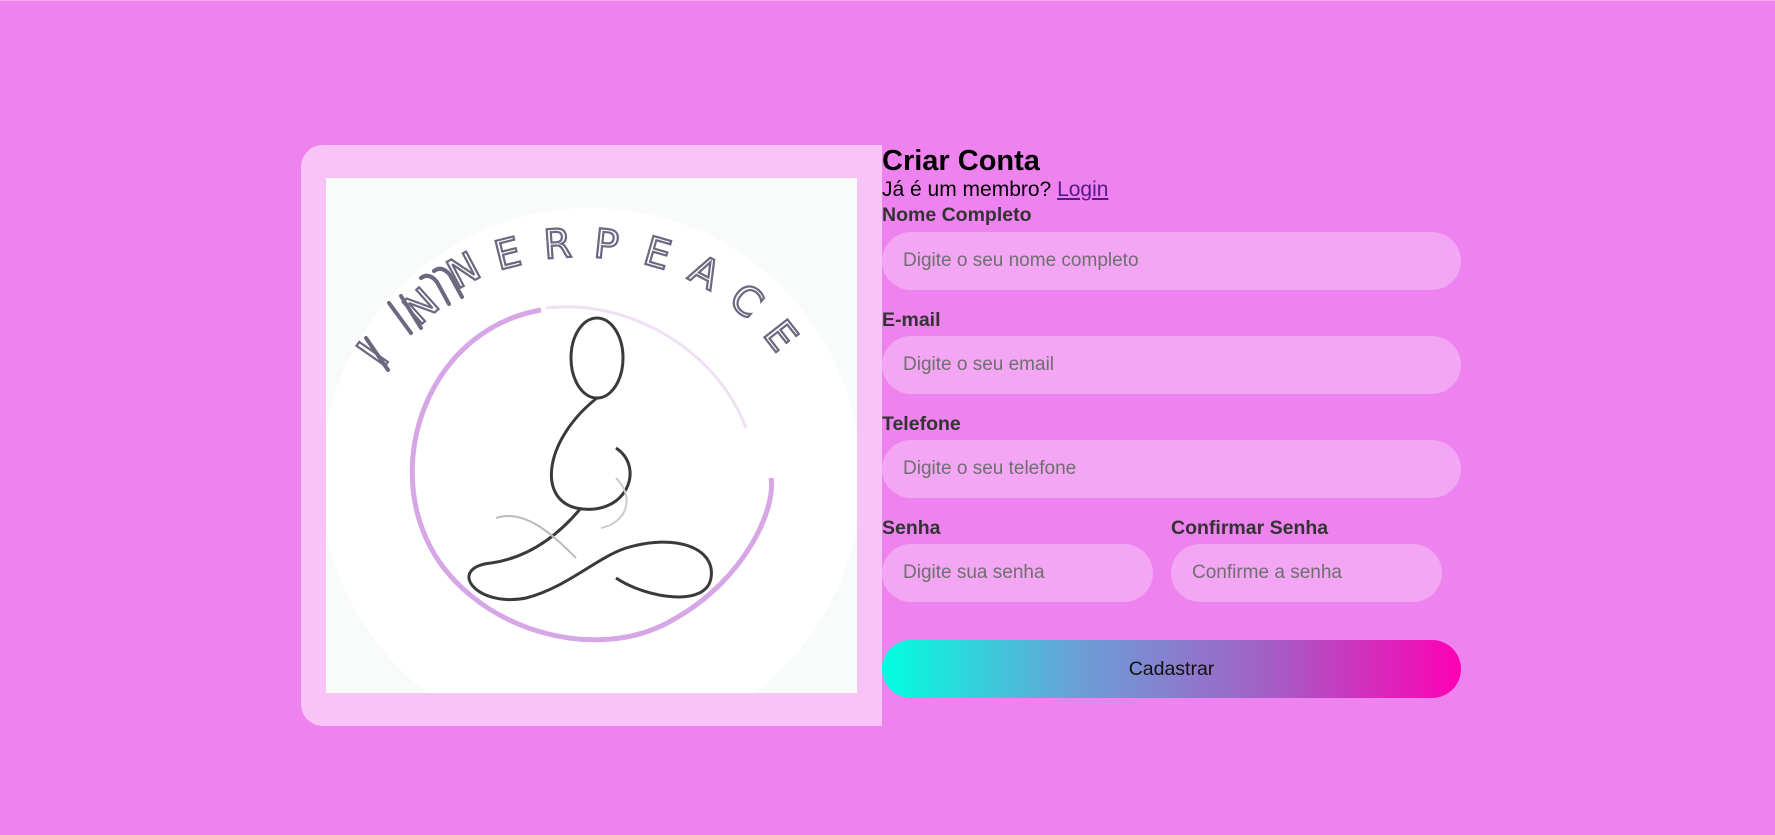 Image resolution: width=1775 pixels, height=835 pixels. What do you see at coordinates (1082, 189) in the screenshot?
I see `login-link: Login` at bounding box center [1082, 189].